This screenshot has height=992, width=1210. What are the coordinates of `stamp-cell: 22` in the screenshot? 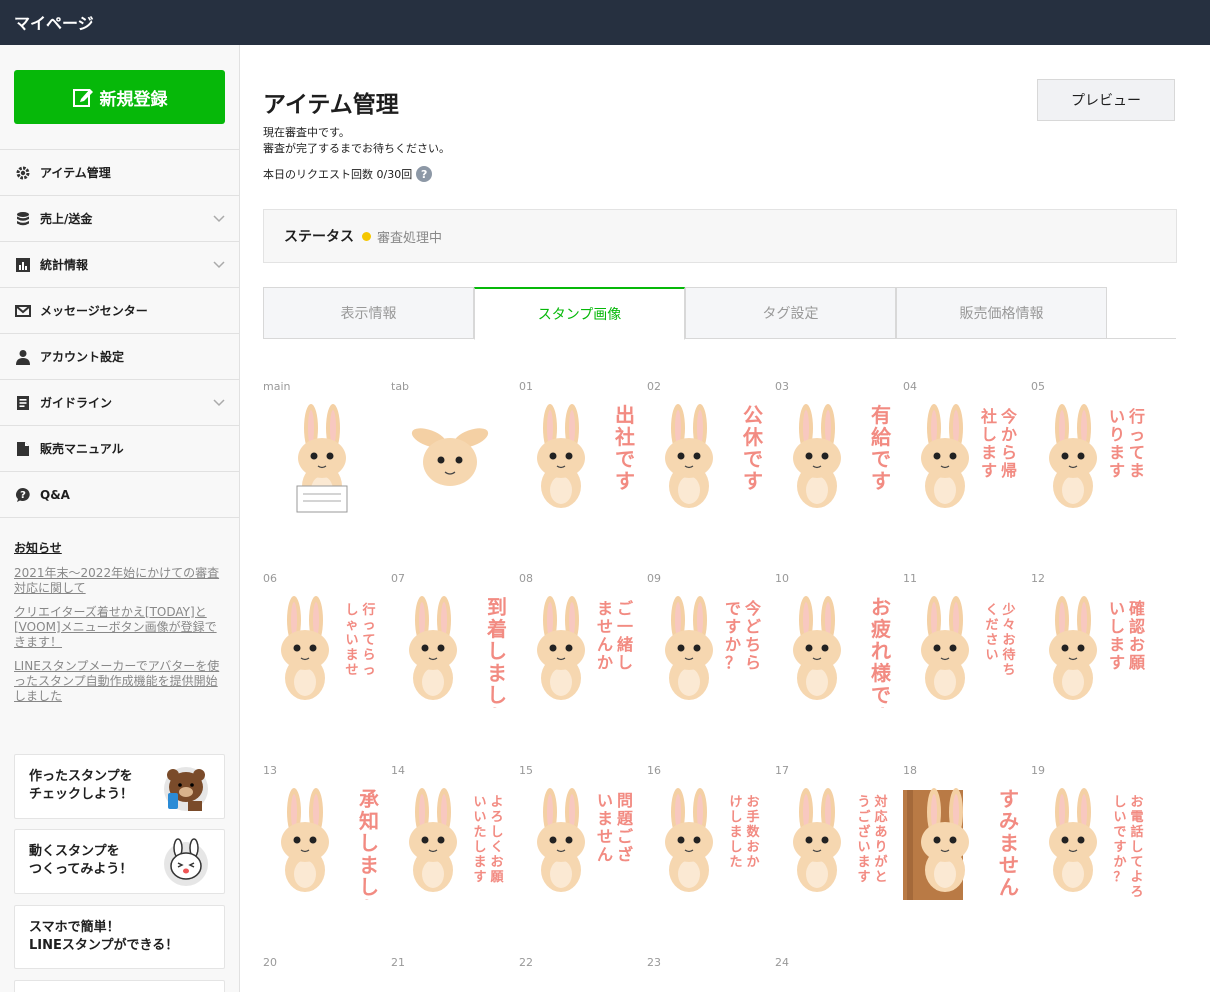 It's located at (583, 964).